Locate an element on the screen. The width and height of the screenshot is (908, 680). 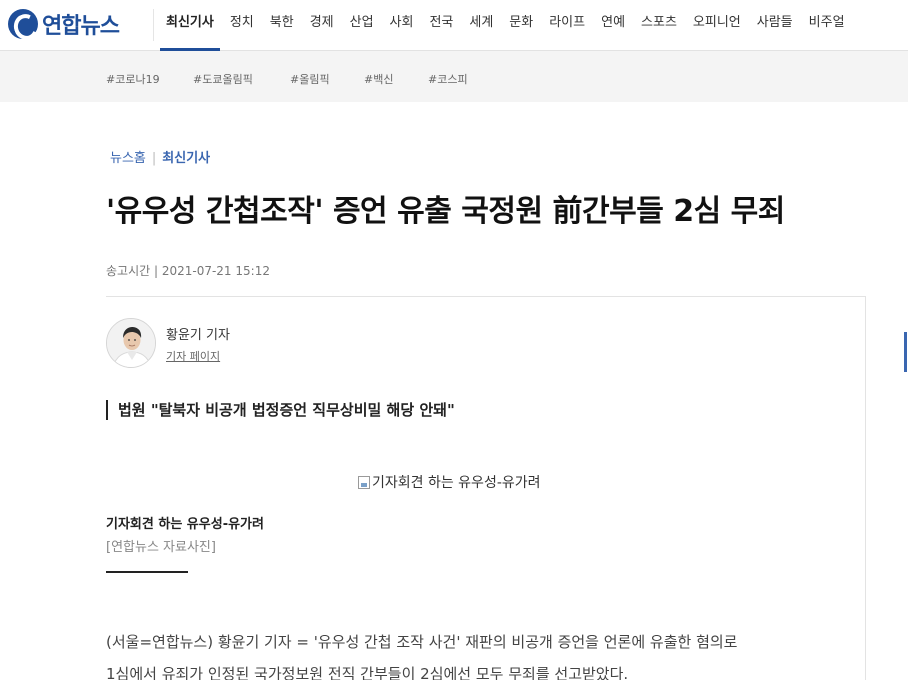
nav-item-world: 세계 is located at coordinates (481, 25).